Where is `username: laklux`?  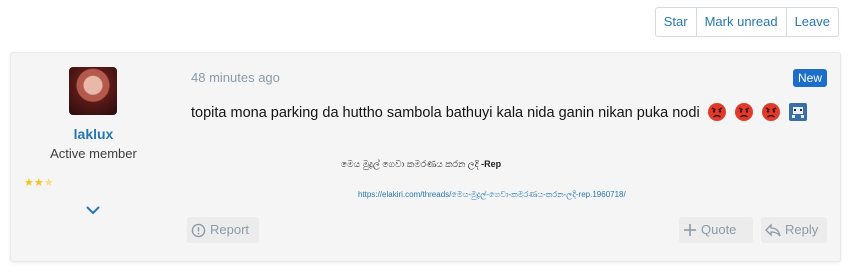
username: laklux is located at coordinates (93, 134).